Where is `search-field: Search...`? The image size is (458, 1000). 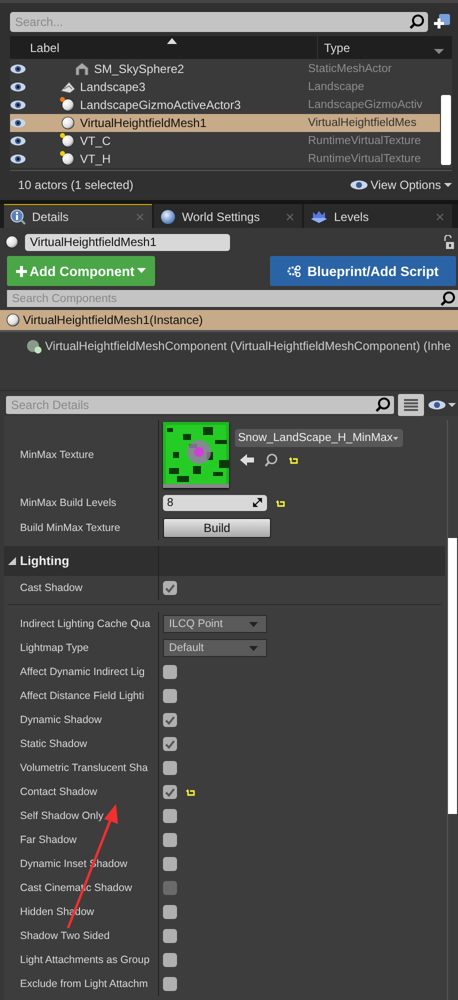 search-field: Search... is located at coordinates (219, 22).